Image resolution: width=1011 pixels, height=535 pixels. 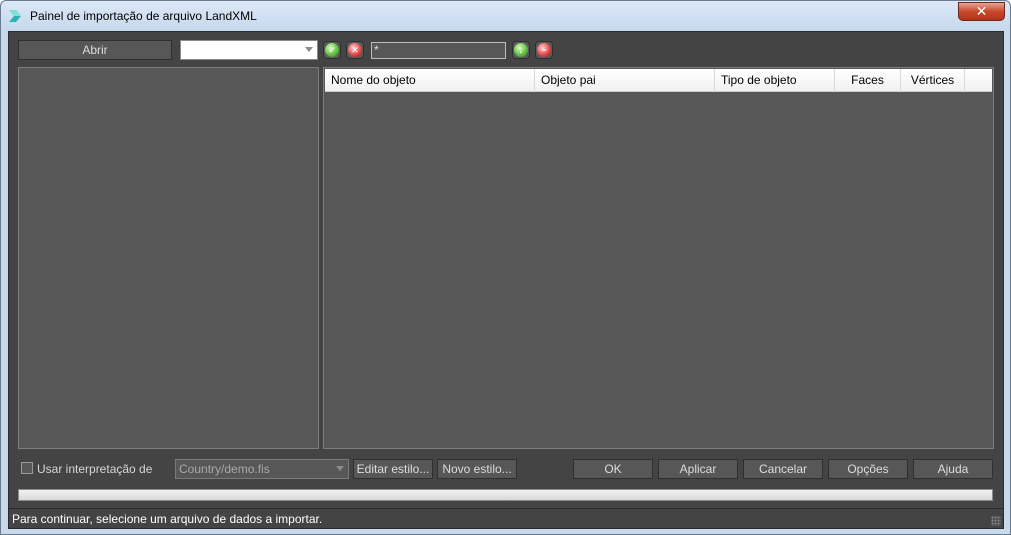 I want to click on window-title: Painel de importação de arquivo LandXML, so click(x=143, y=16).